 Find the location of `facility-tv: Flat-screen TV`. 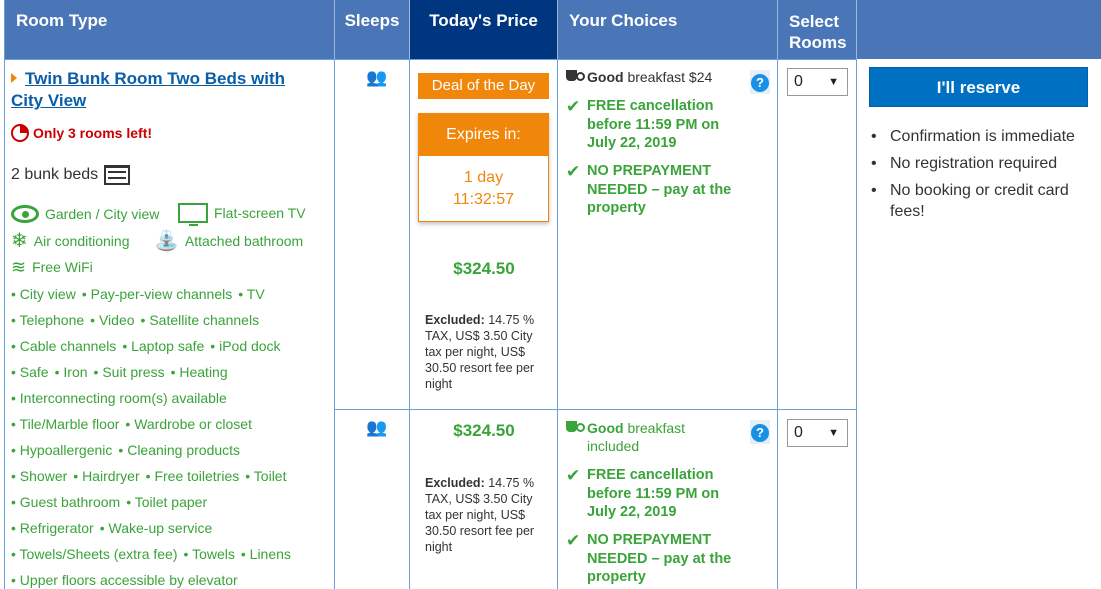

facility-tv: Flat-screen TV is located at coordinates (242, 214).